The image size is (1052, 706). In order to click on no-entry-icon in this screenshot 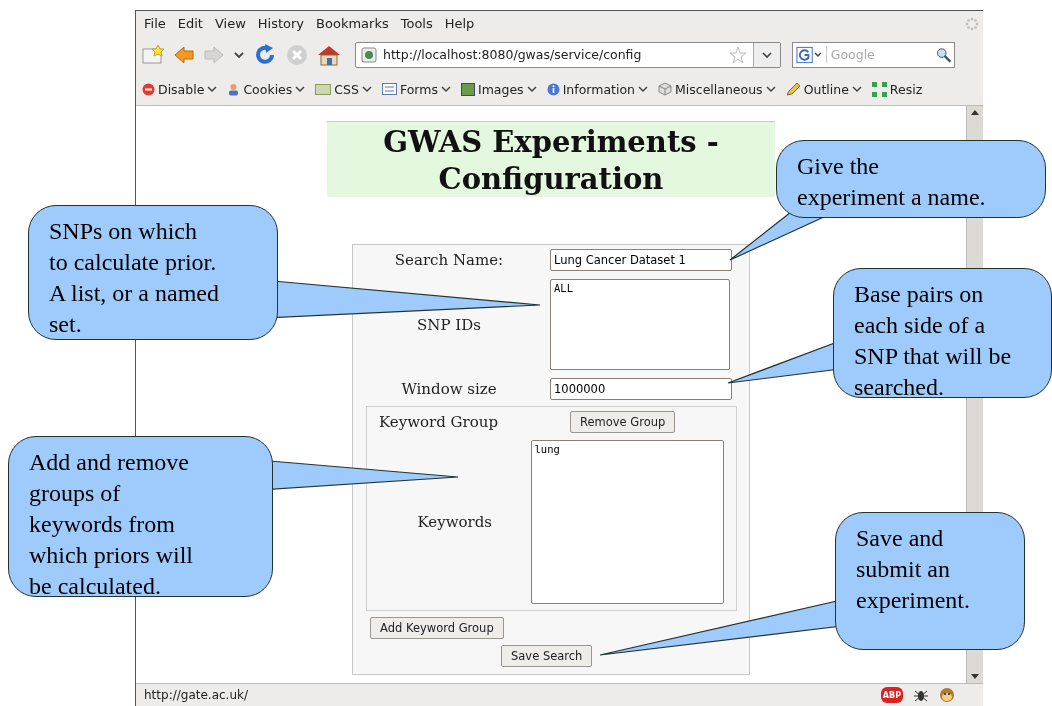, I will do `click(148, 89)`.